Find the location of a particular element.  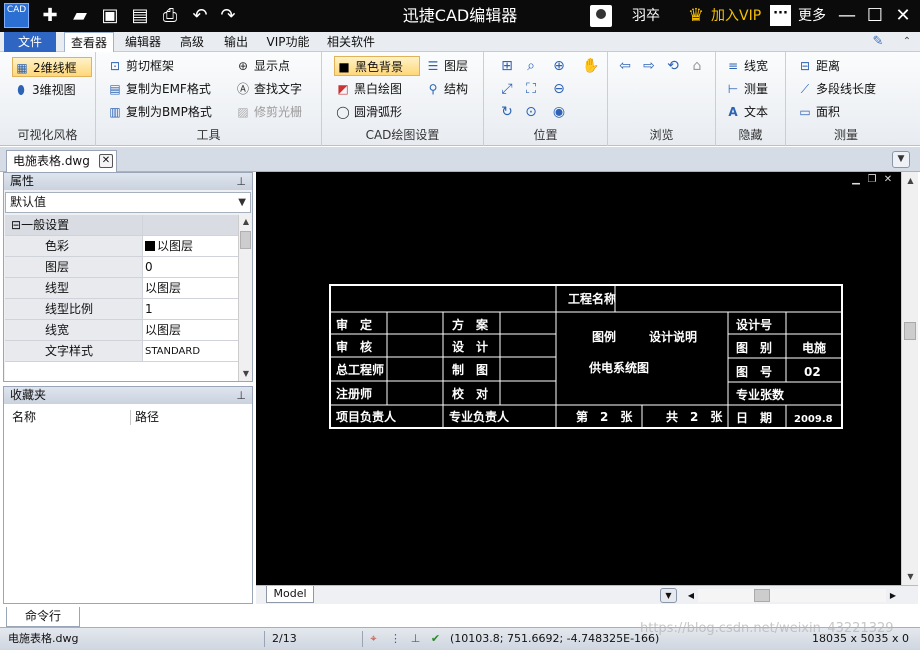

user-name: 羽卒 is located at coordinates (646, 16).